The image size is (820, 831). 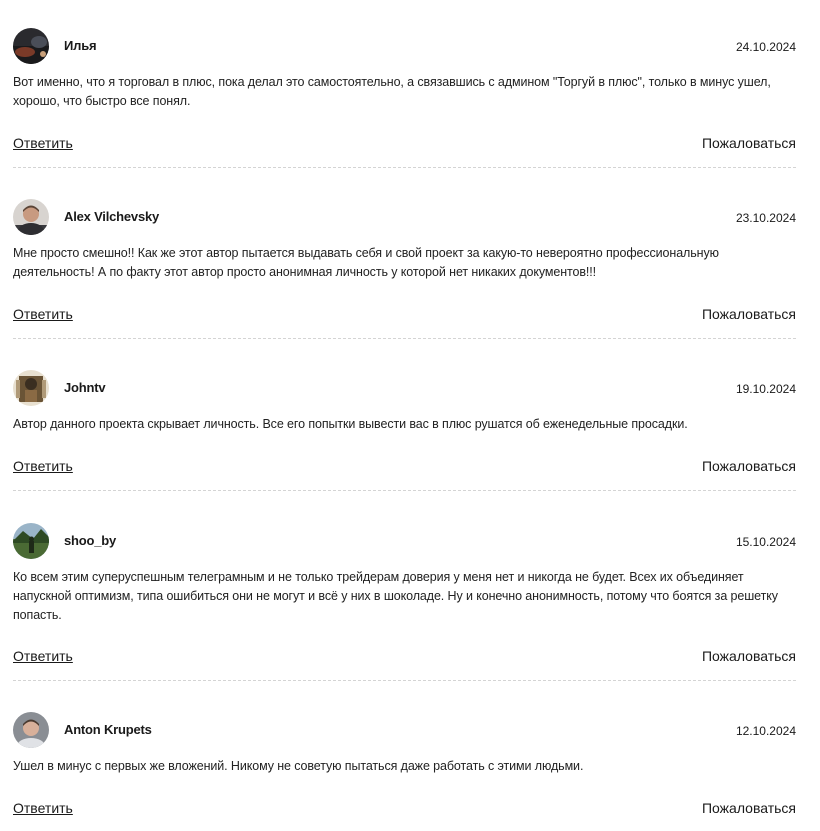 What do you see at coordinates (404, 730) in the screenshot?
I see `comment-header: Anton Krupets 12.10.2024` at bounding box center [404, 730].